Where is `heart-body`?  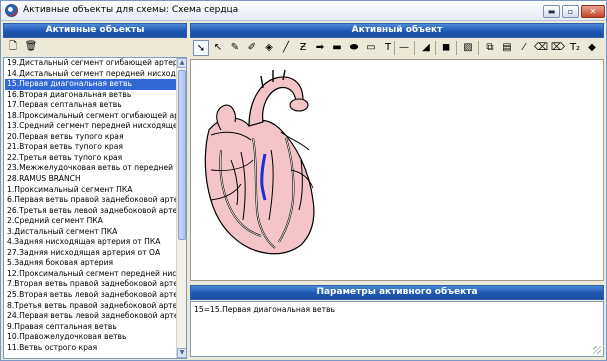 heart-body is located at coordinates (259, 186).